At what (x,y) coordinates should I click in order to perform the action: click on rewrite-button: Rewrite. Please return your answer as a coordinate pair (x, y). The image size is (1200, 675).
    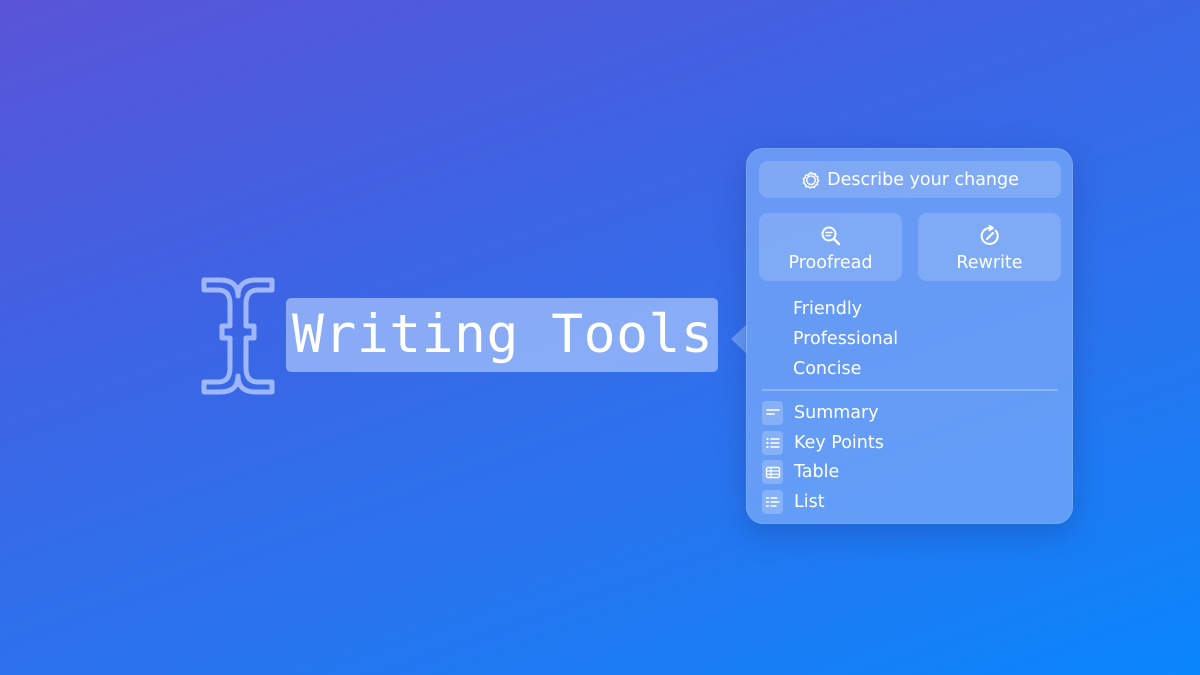
    Looking at the image, I should click on (989, 247).